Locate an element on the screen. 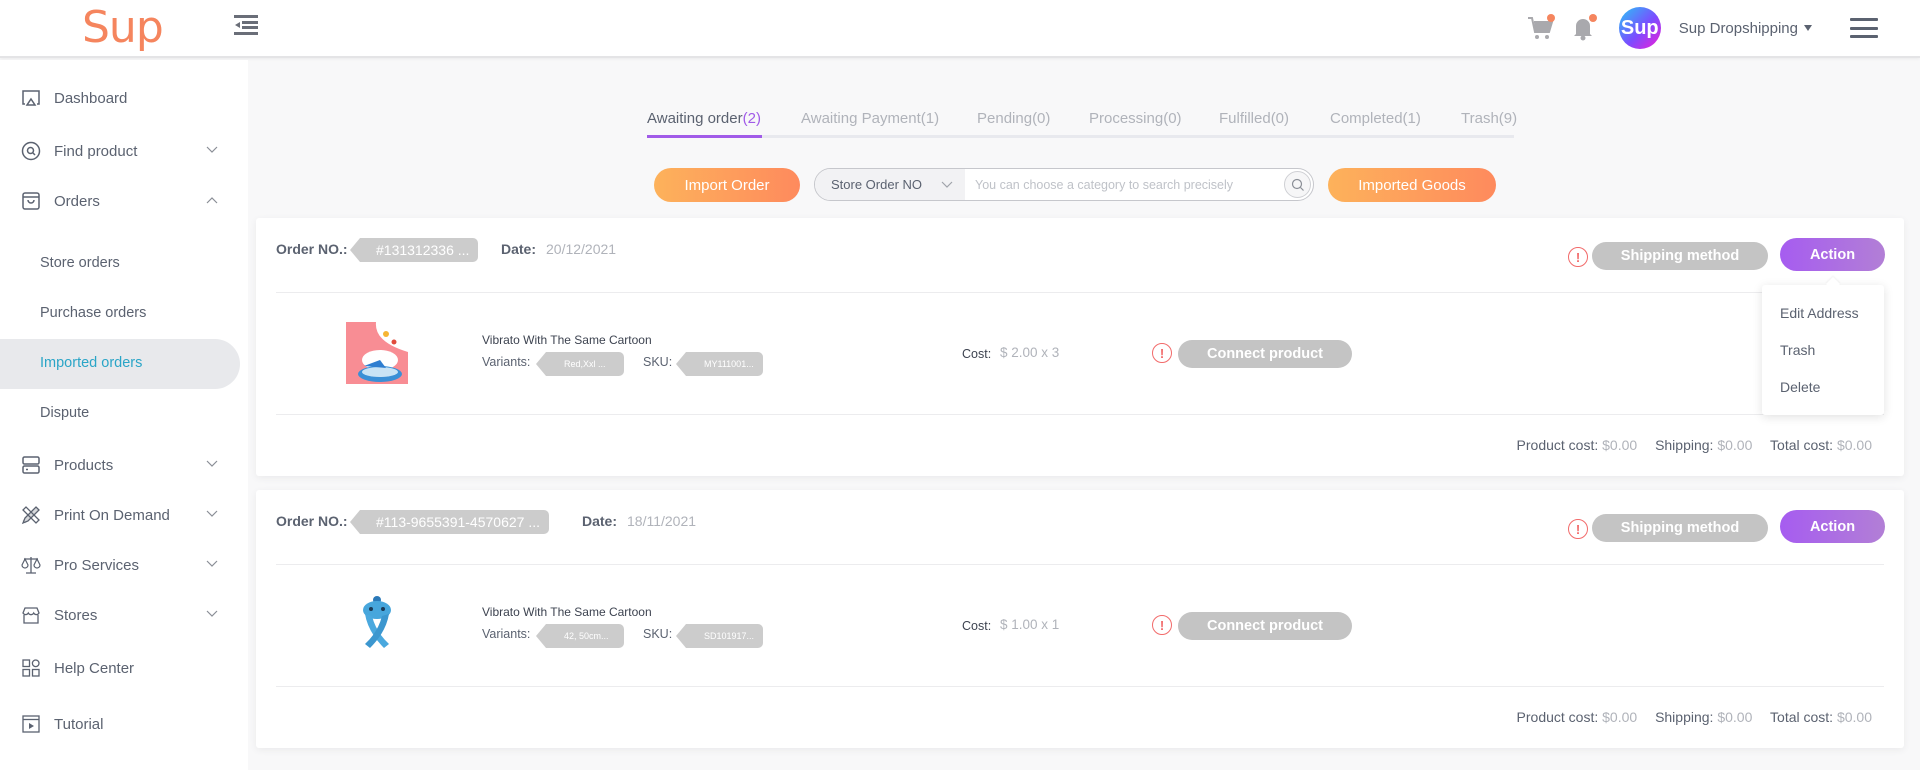 Image resolution: width=1920 pixels, height=770 pixels. sidebar-subitem-dispute: Dispute is located at coordinates (120, 414).